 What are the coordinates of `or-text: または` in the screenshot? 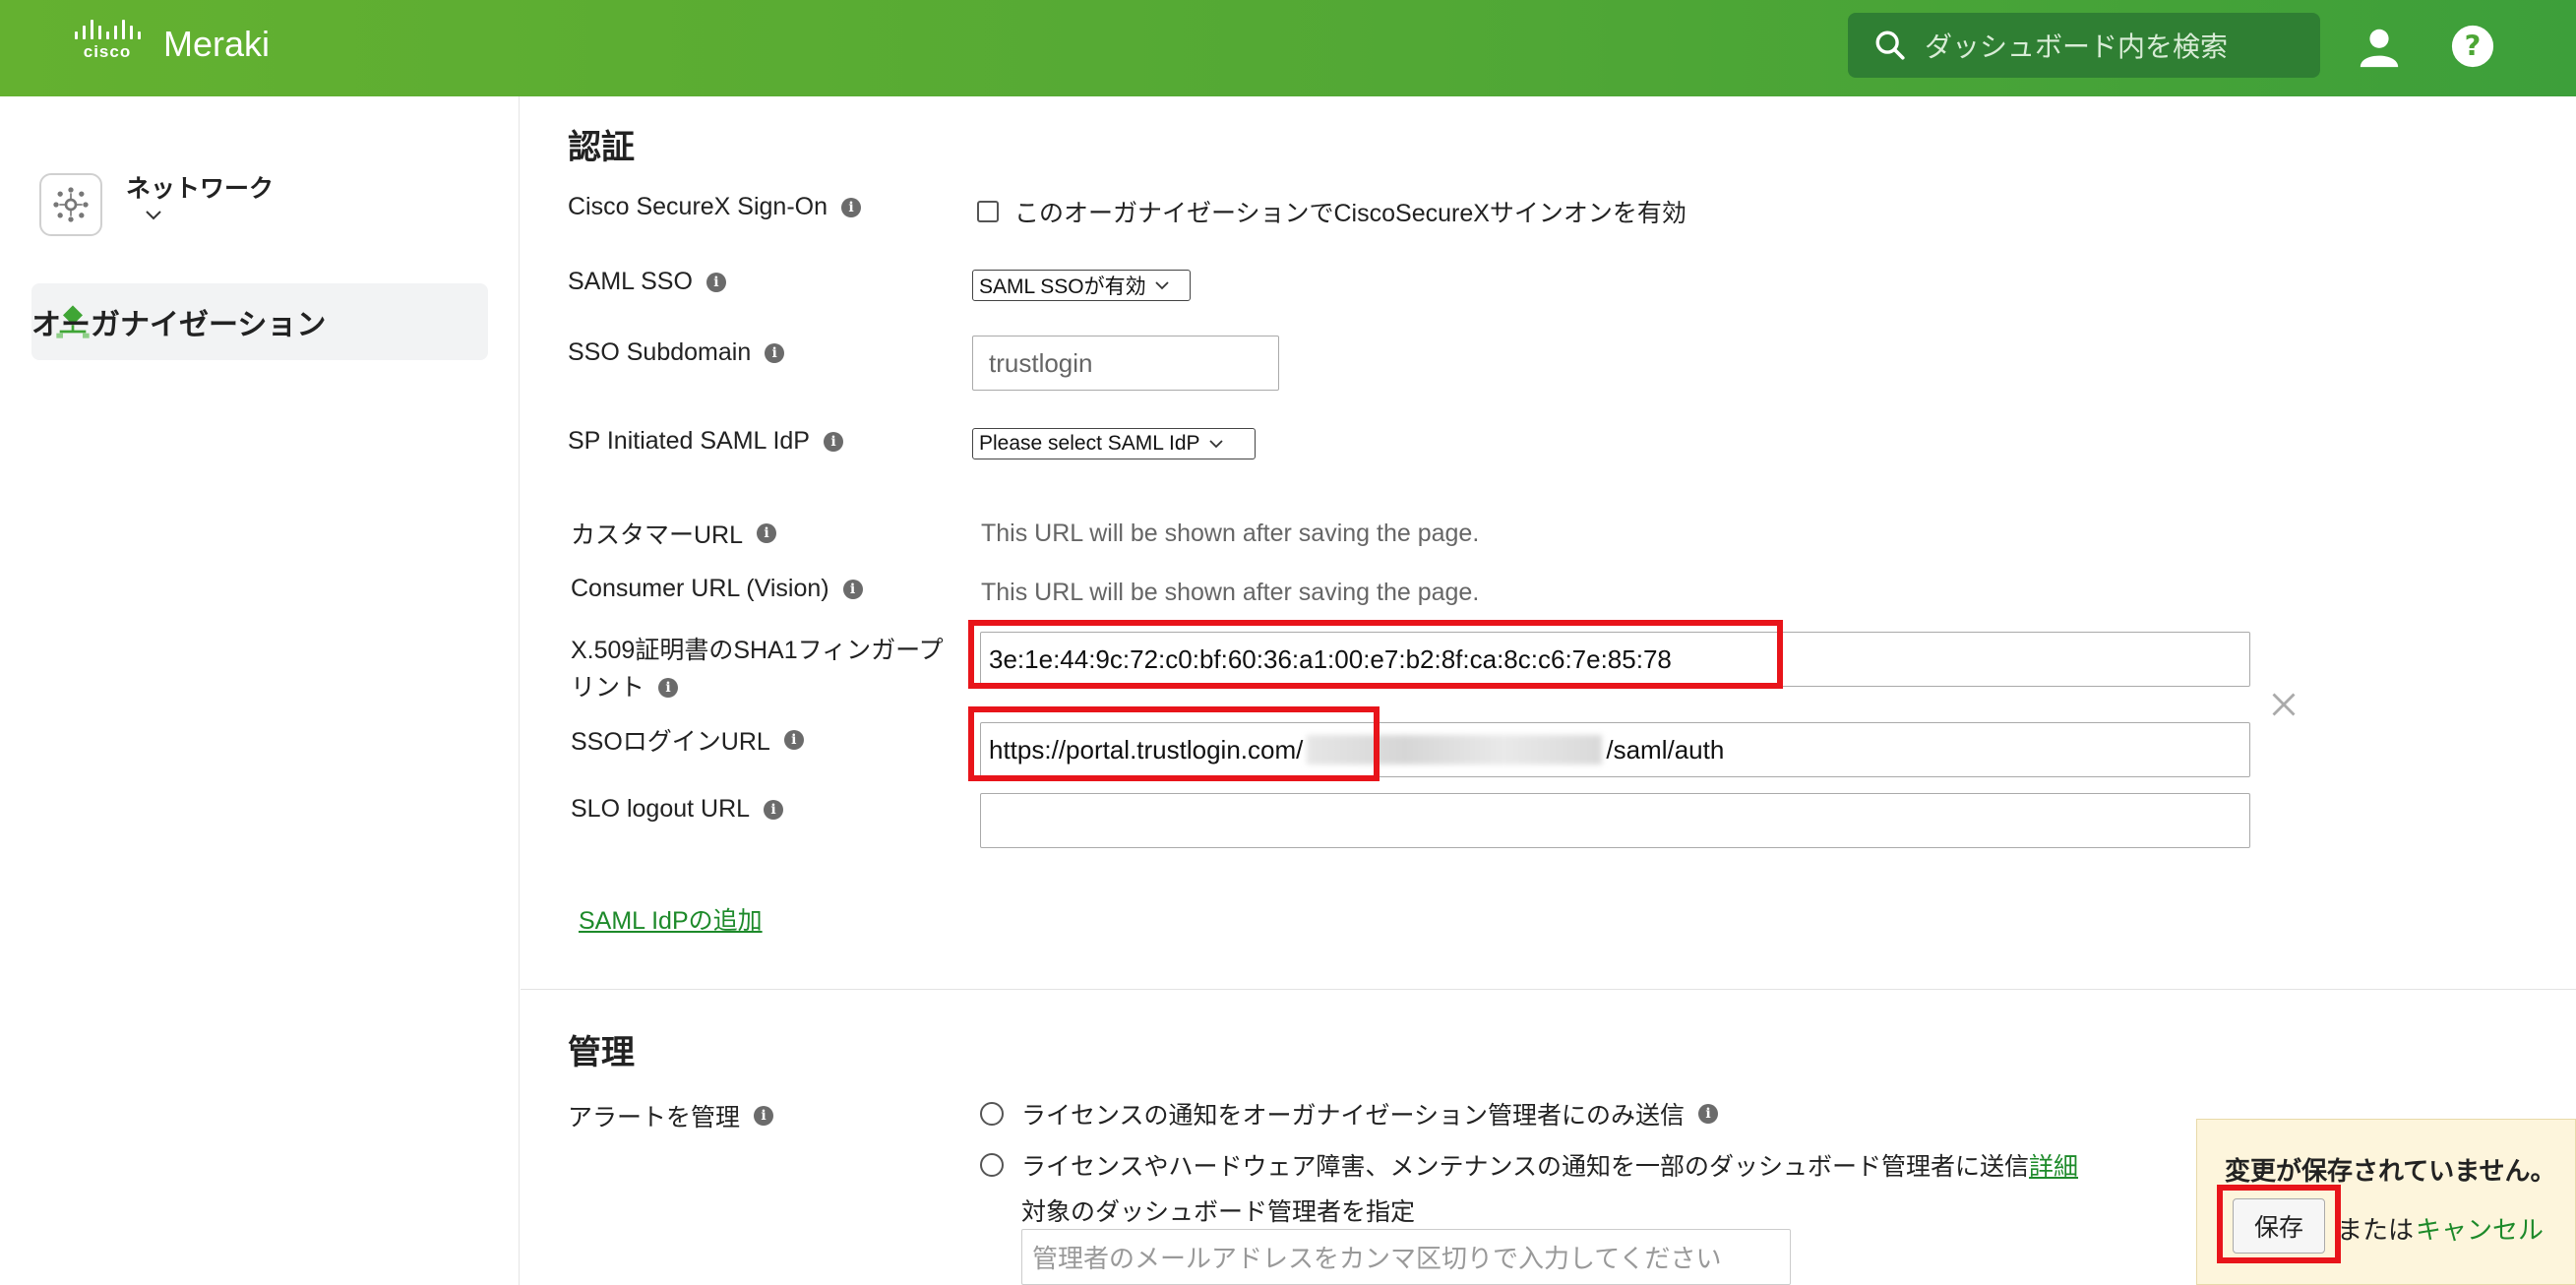 It's located at (2376, 1230).